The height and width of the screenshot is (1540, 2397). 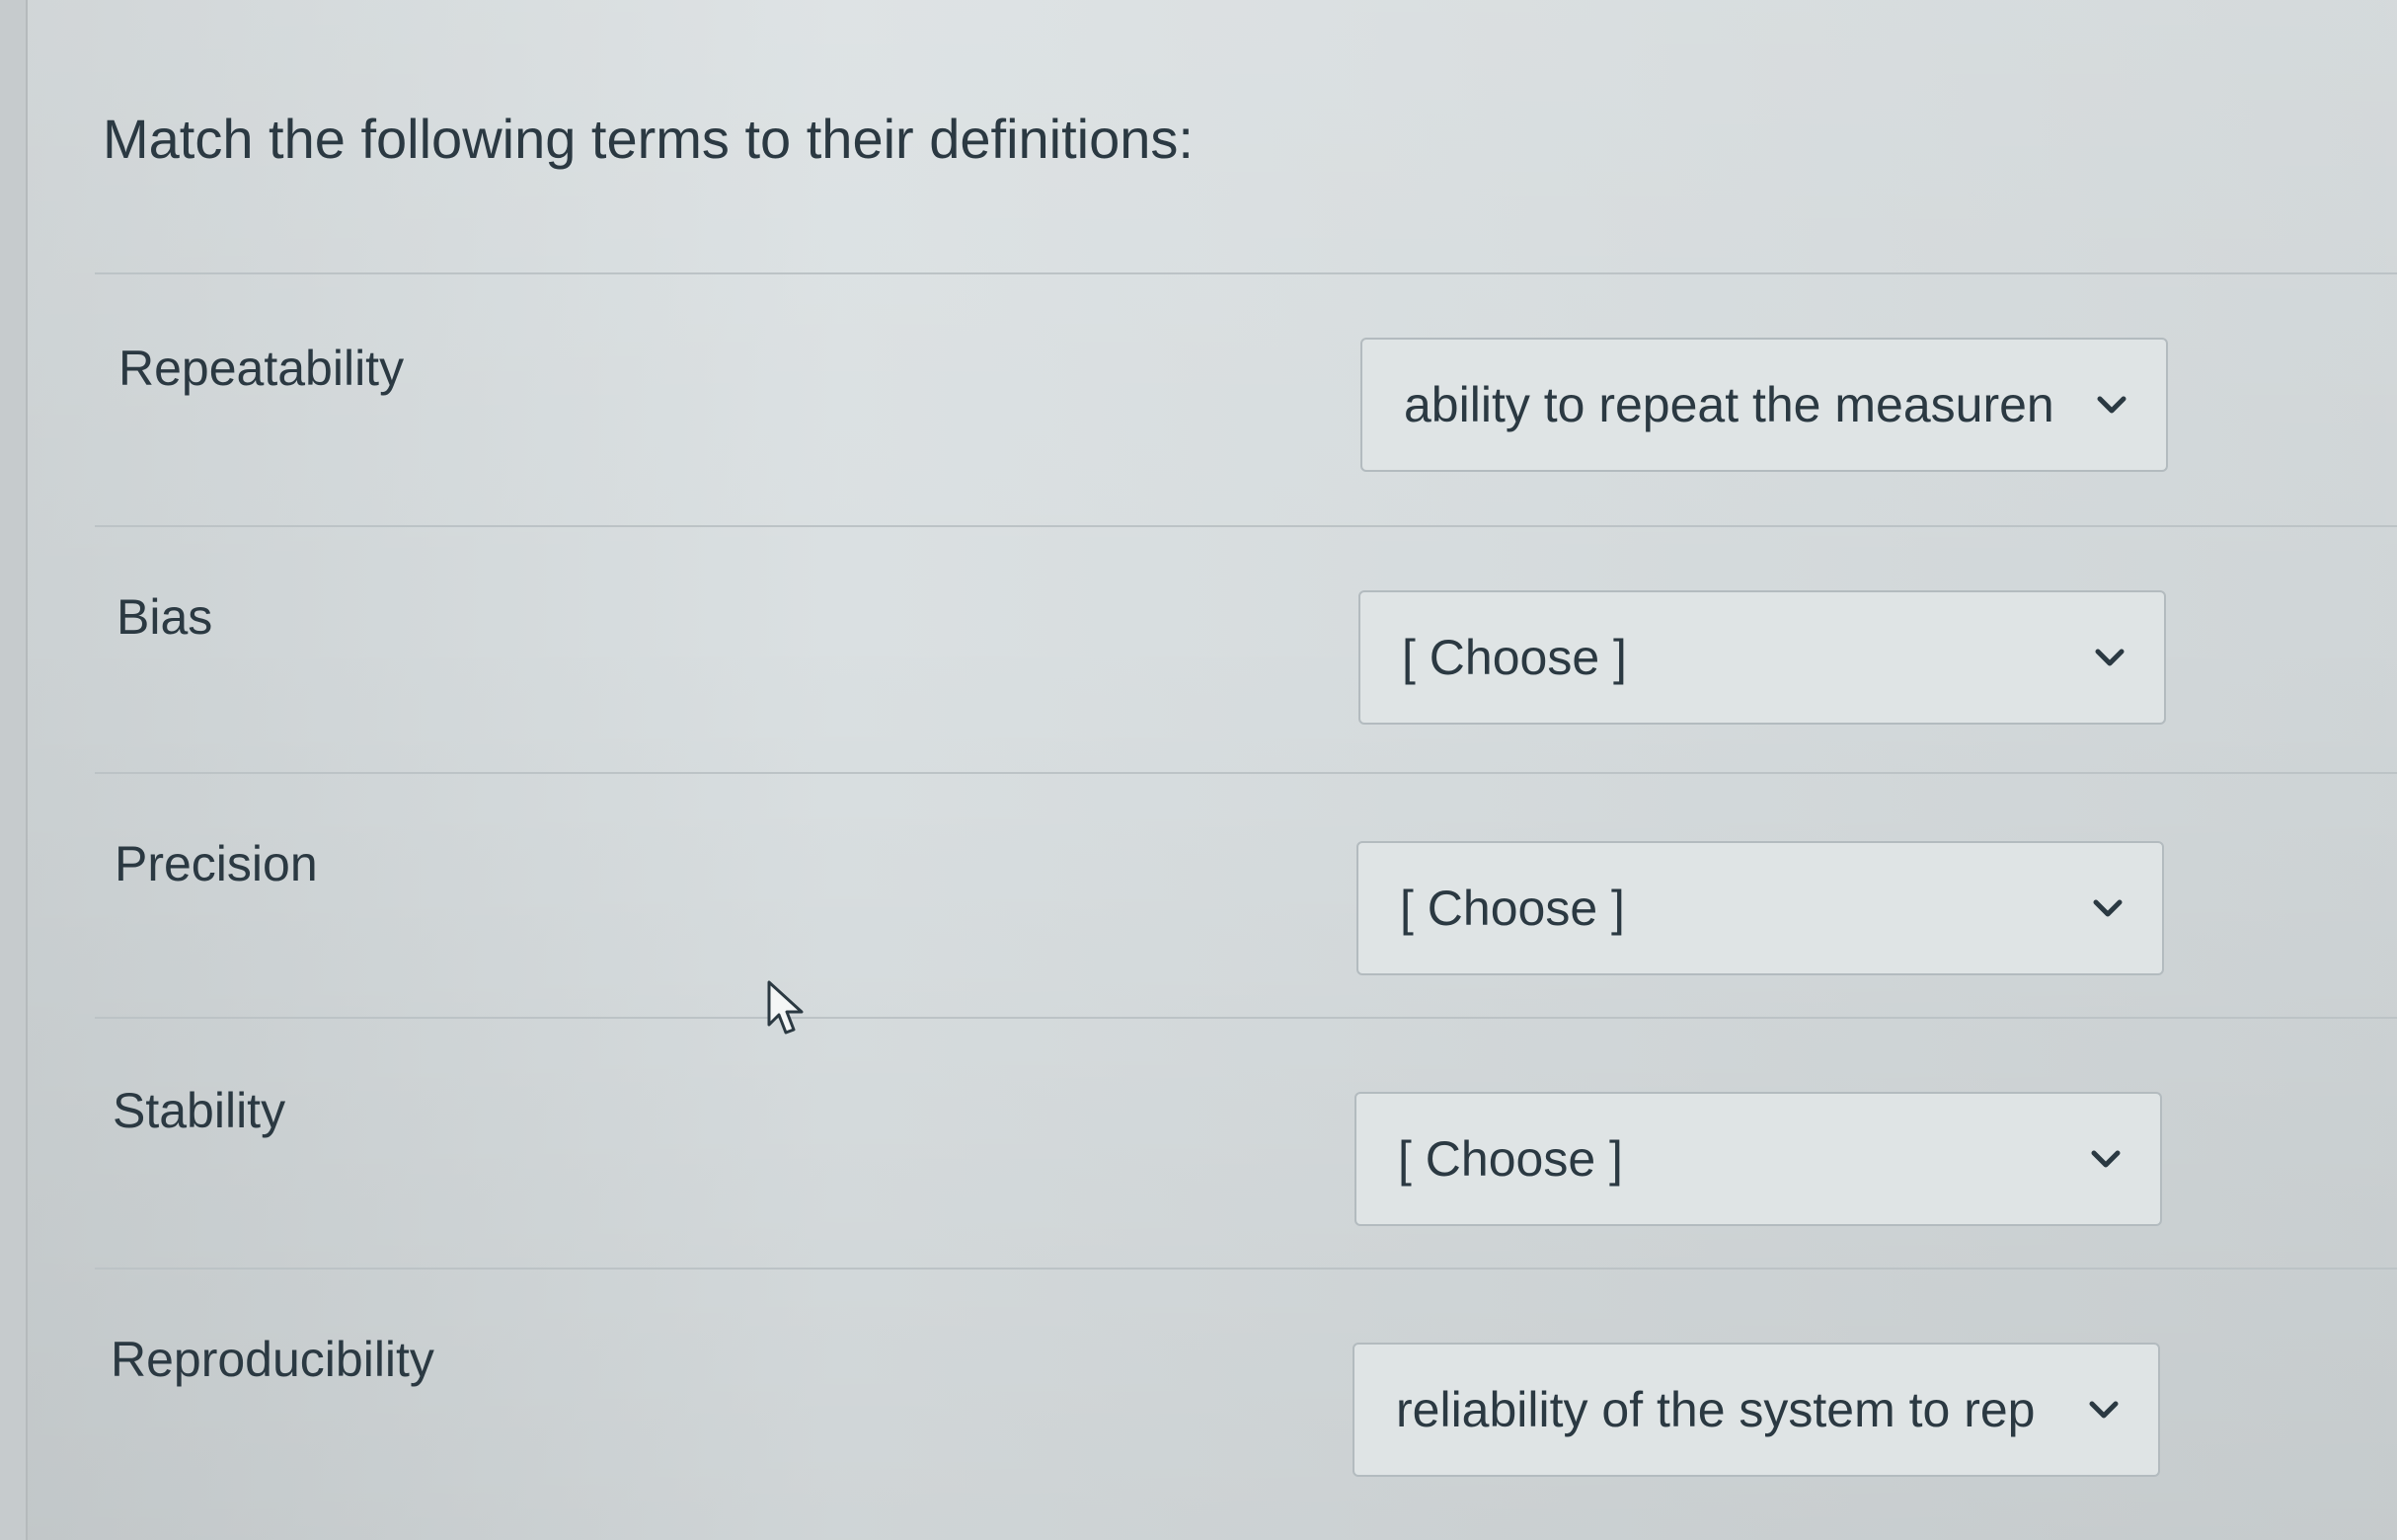 I want to click on answer-select-repeatability: ability to repeat the measuren, so click(x=1764, y=405).